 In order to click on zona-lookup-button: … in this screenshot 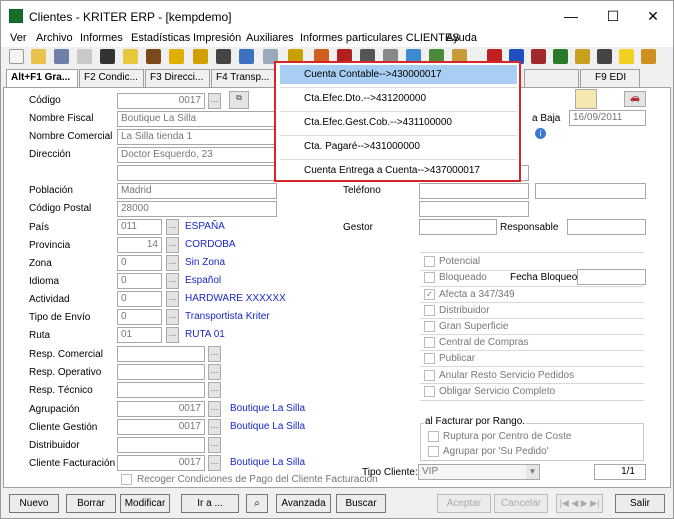, I will do `click(172, 263)`.